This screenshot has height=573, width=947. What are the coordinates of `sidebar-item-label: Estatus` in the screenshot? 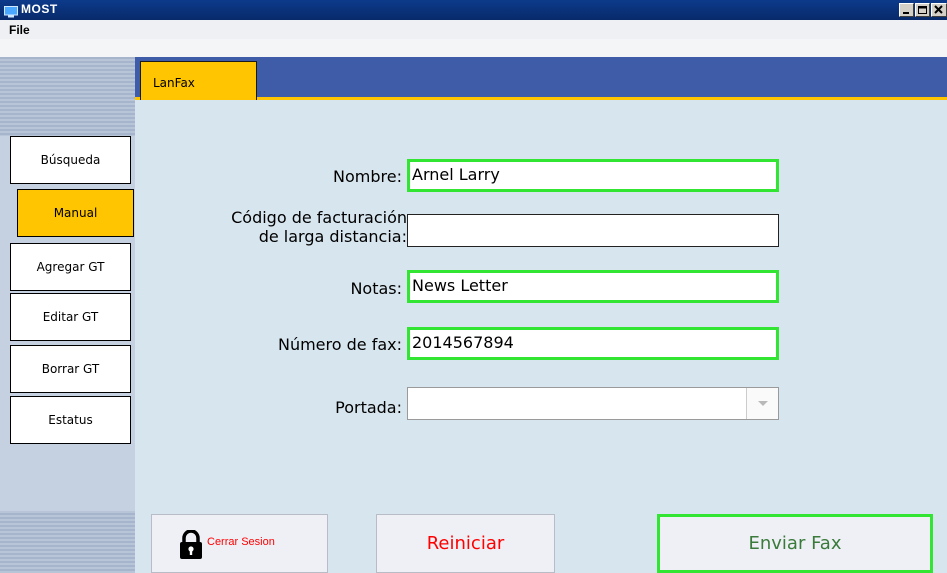 It's located at (70, 420).